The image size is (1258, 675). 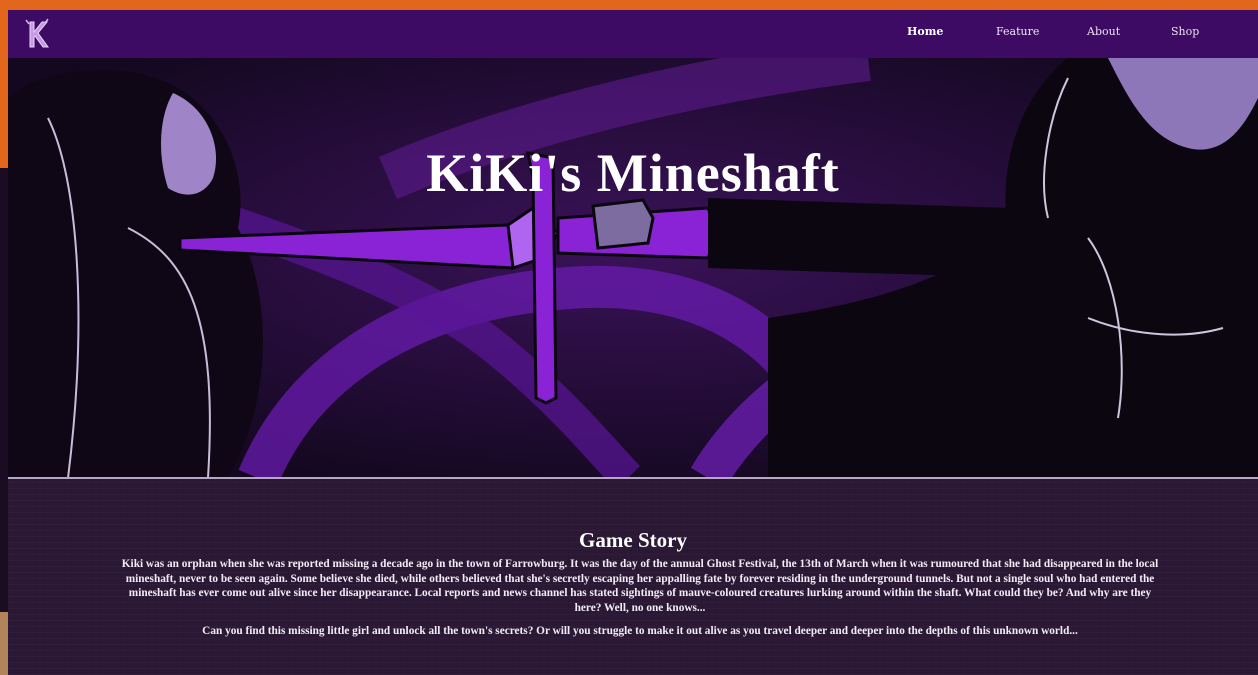 What do you see at coordinates (633, 540) in the screenshot?
I see `story-heading: Game Story` at bounding box center [633, 540].